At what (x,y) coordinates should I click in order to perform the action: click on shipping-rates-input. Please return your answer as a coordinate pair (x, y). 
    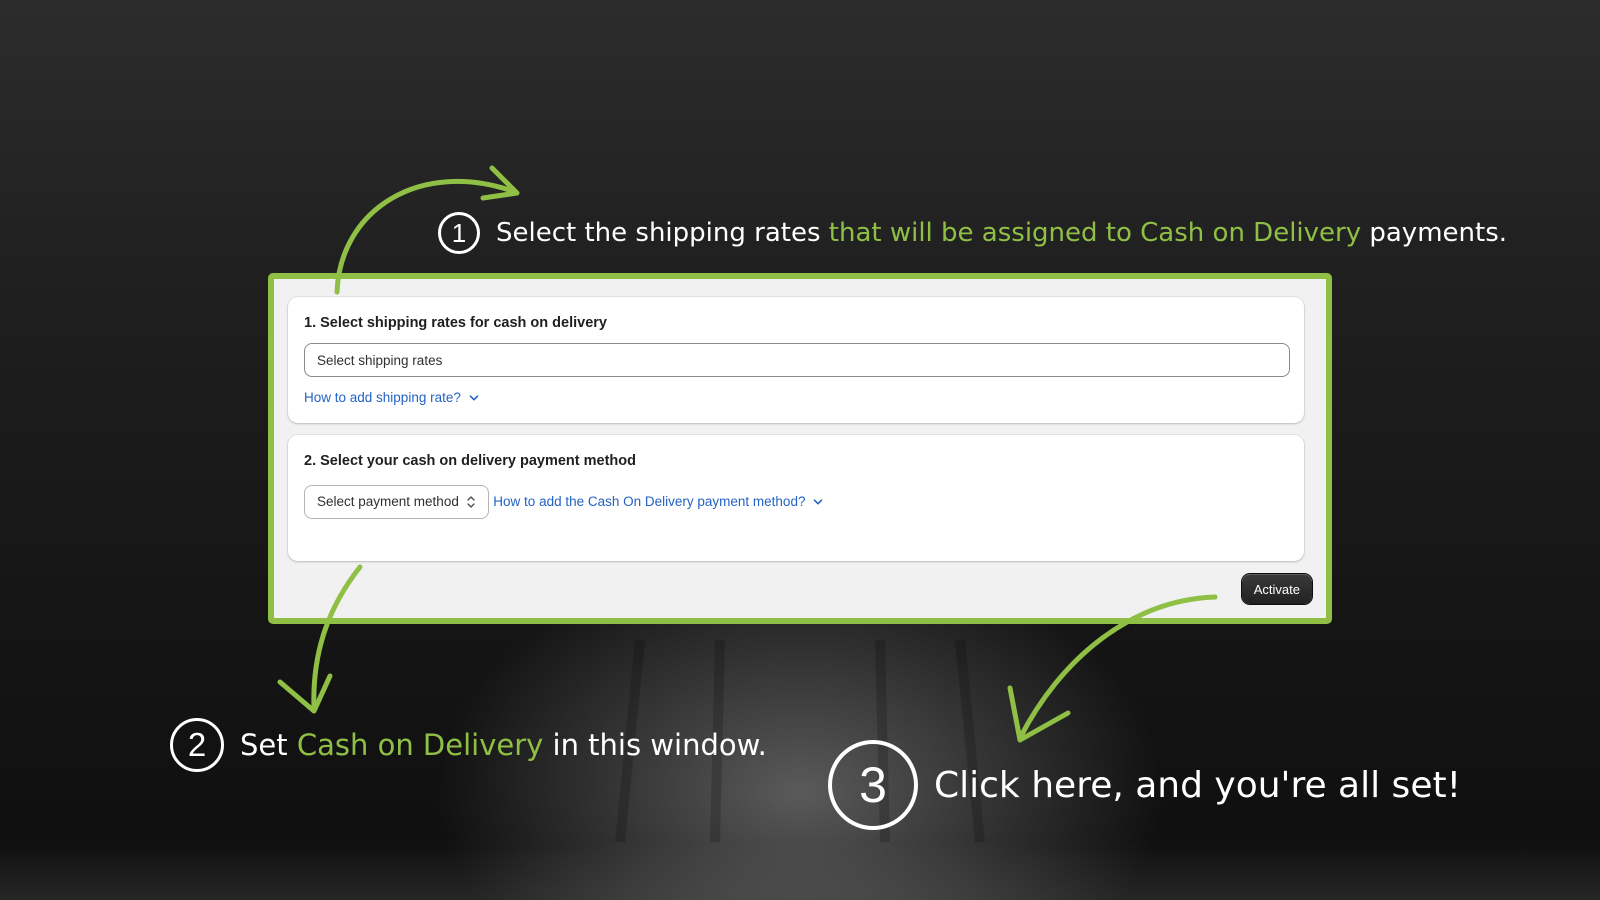
    Looking at the image, I should click on (797, 360).